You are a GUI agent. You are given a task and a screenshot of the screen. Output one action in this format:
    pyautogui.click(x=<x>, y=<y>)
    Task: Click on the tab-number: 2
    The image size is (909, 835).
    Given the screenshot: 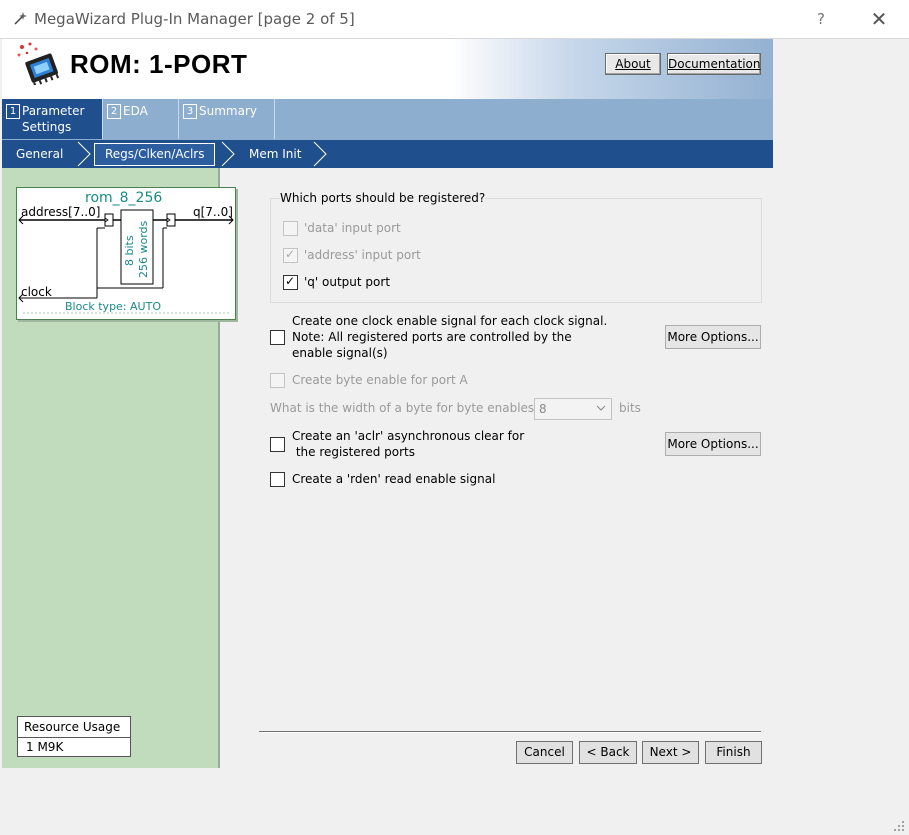 What is the action you would take?
    pyautogui.click(x=114, y=111)
    